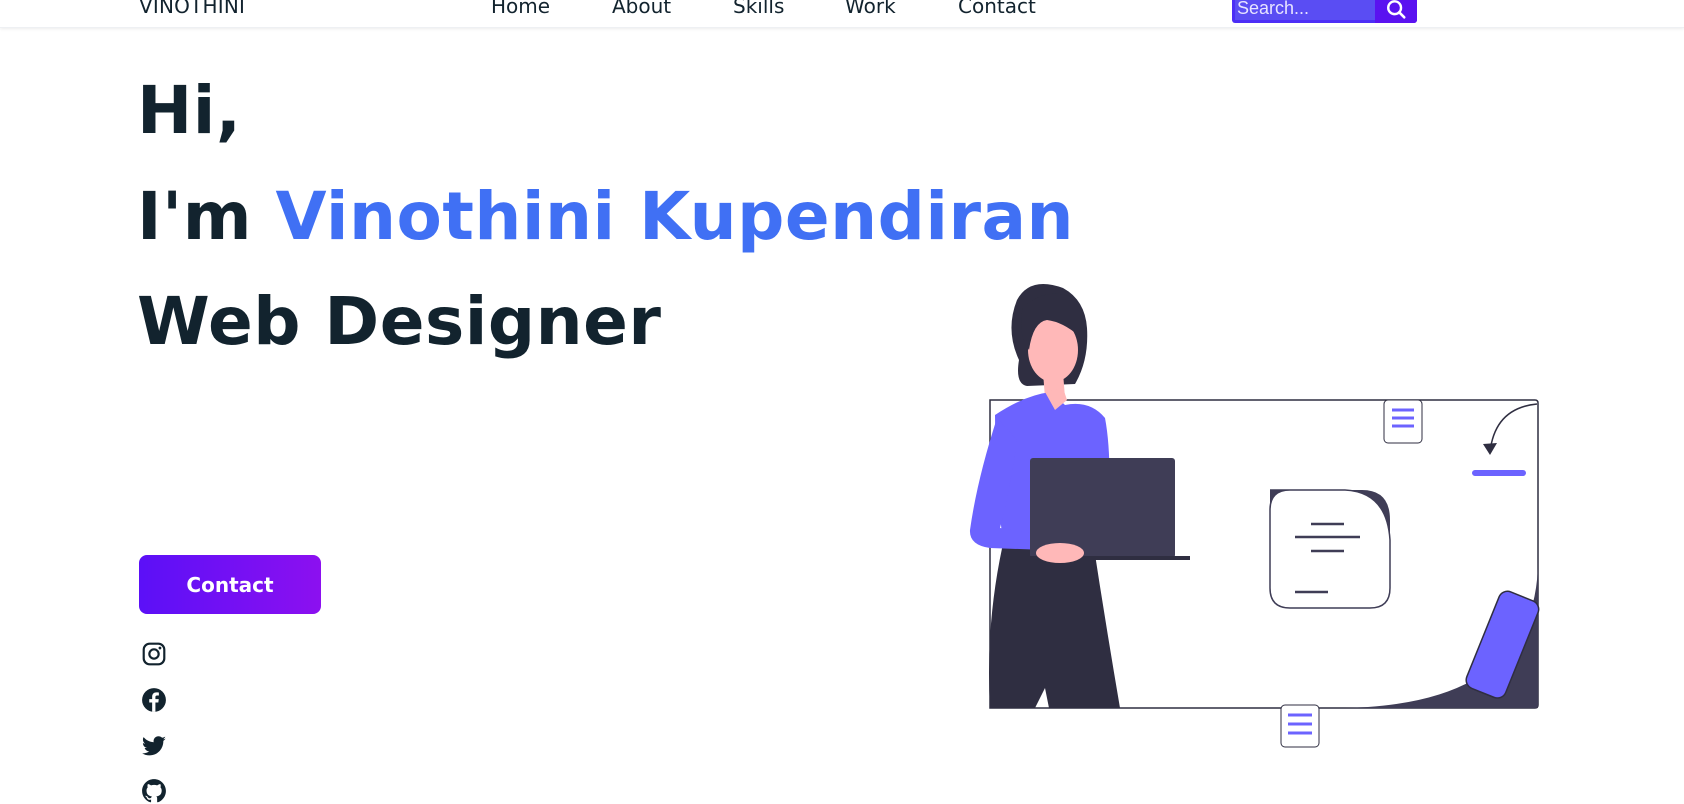 The image size is (1684, 804). I want to click on github-link, so click(154, 791).